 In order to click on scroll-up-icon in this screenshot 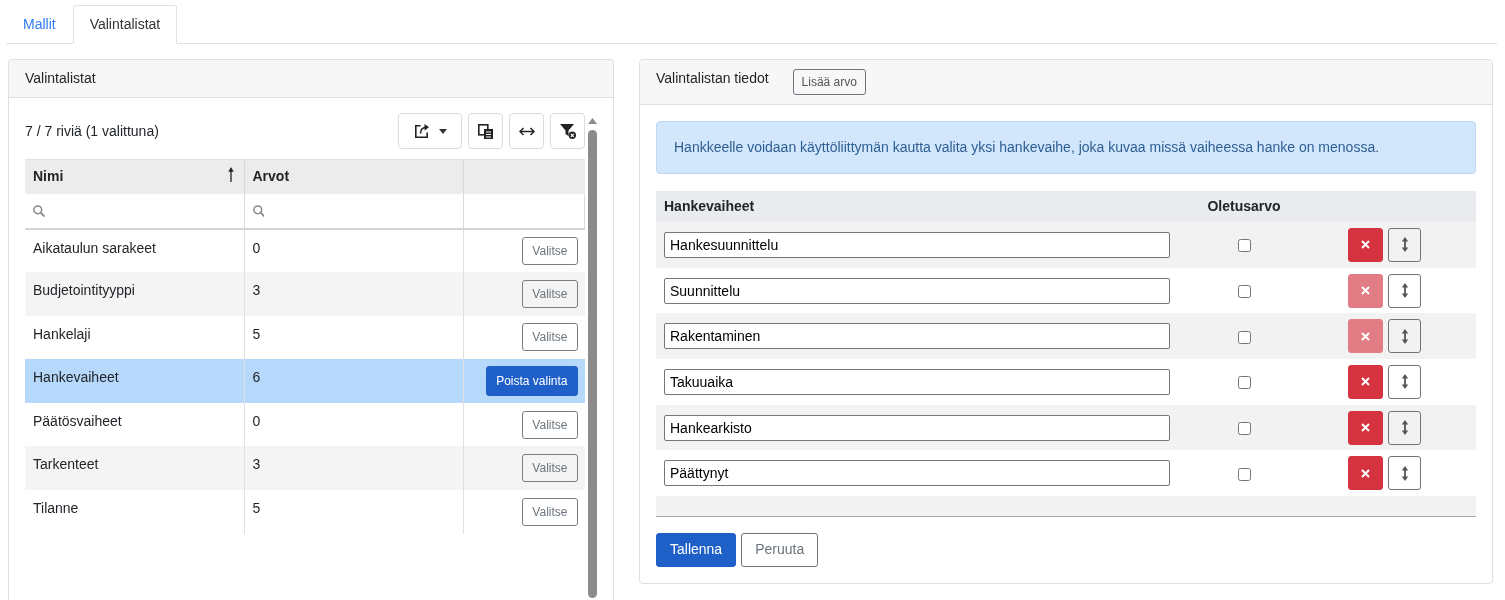, I will do `click(592, 121)`.